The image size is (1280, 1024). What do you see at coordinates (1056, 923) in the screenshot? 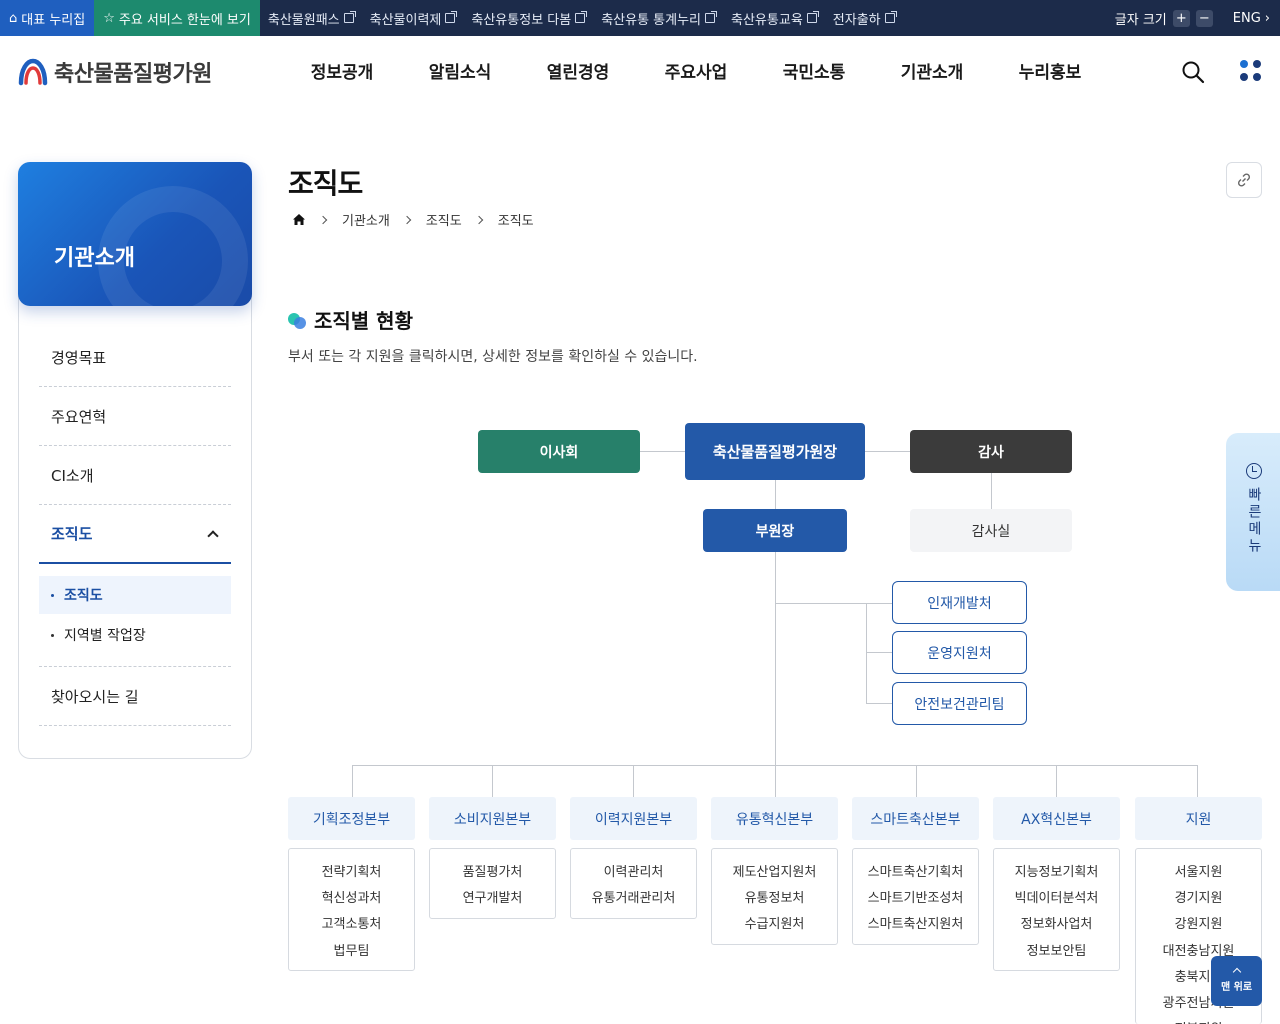
I see `org-dept: 정보화사업처` at bounding box center [1056, 923].